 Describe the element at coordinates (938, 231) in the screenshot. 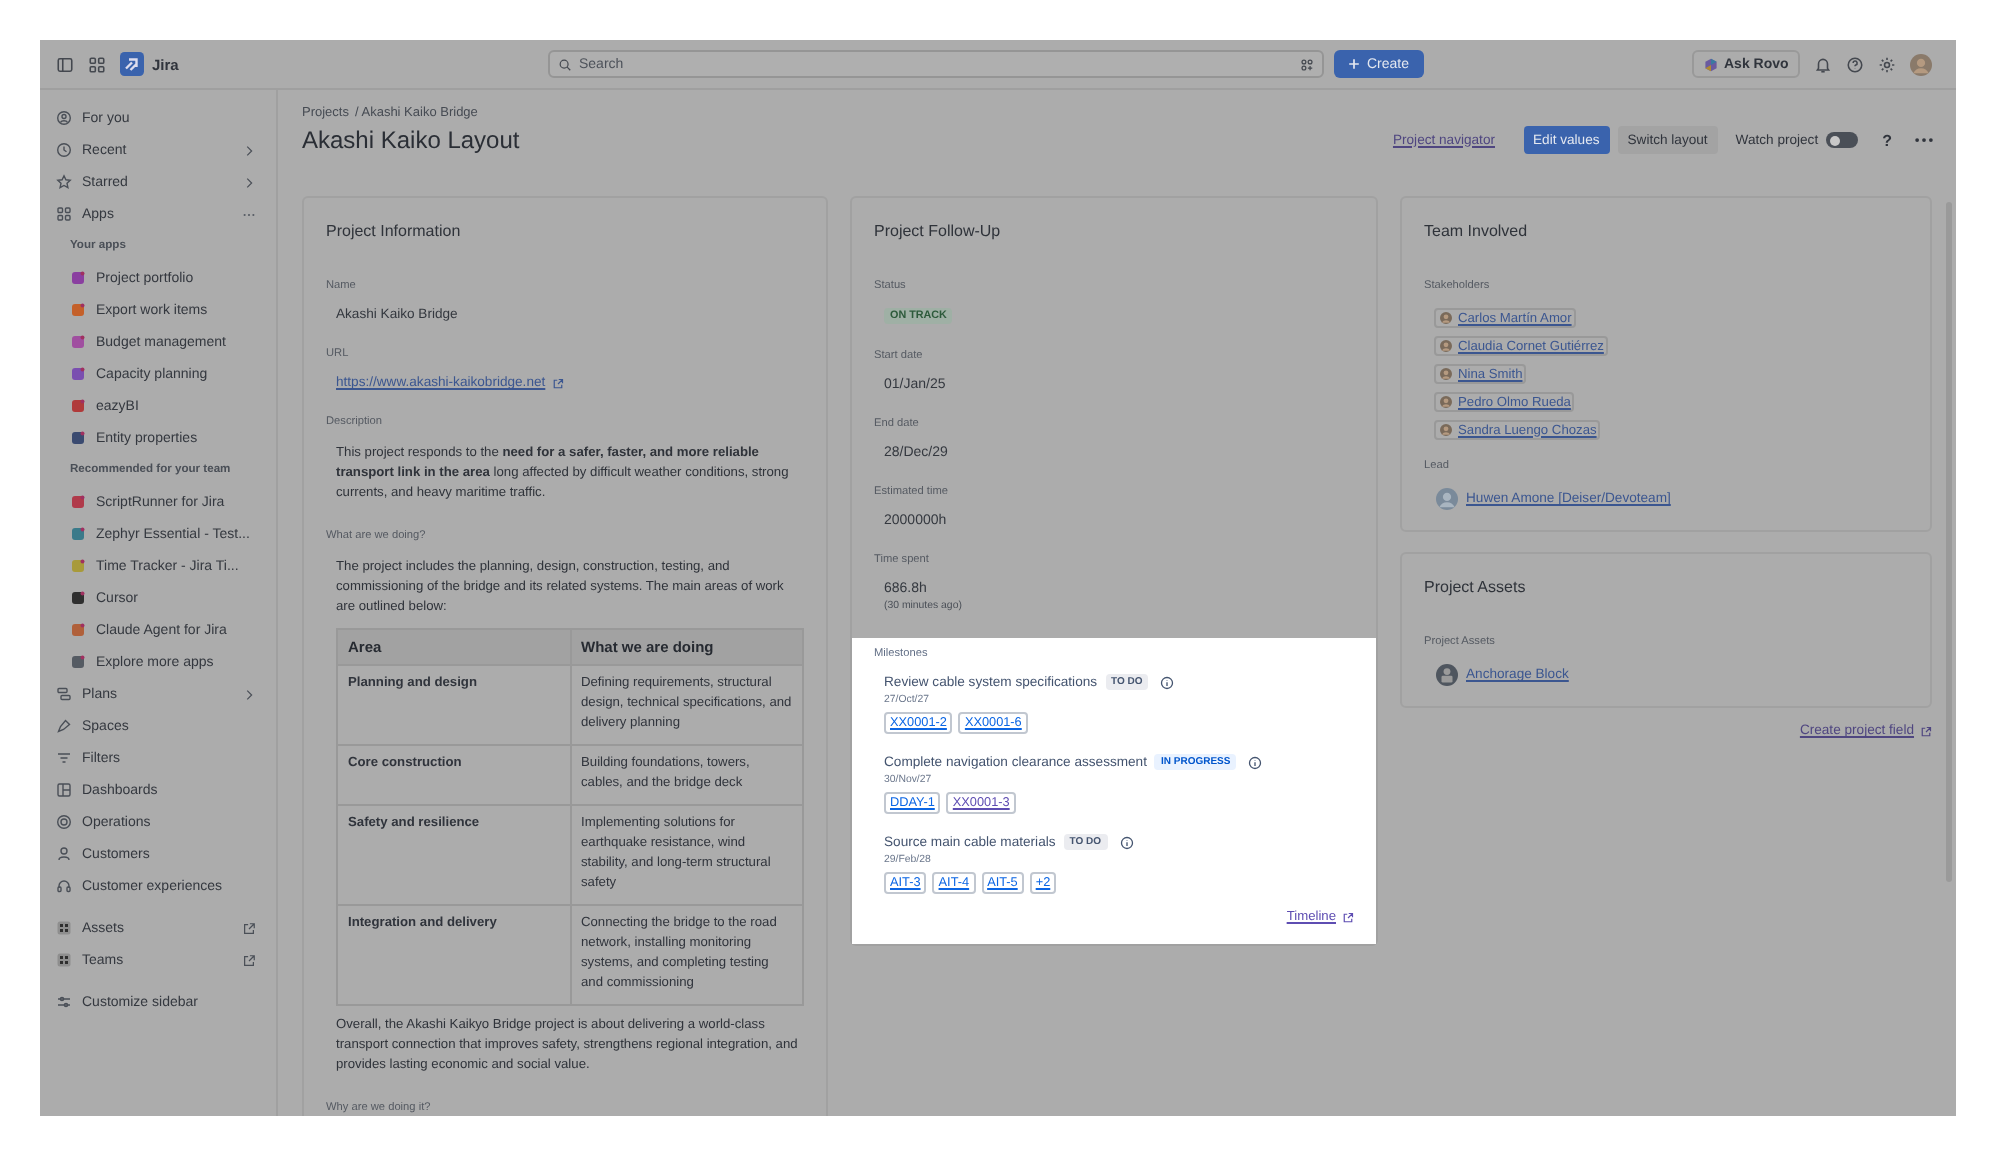

I see `card-title: Project Follow-Up` at that location.